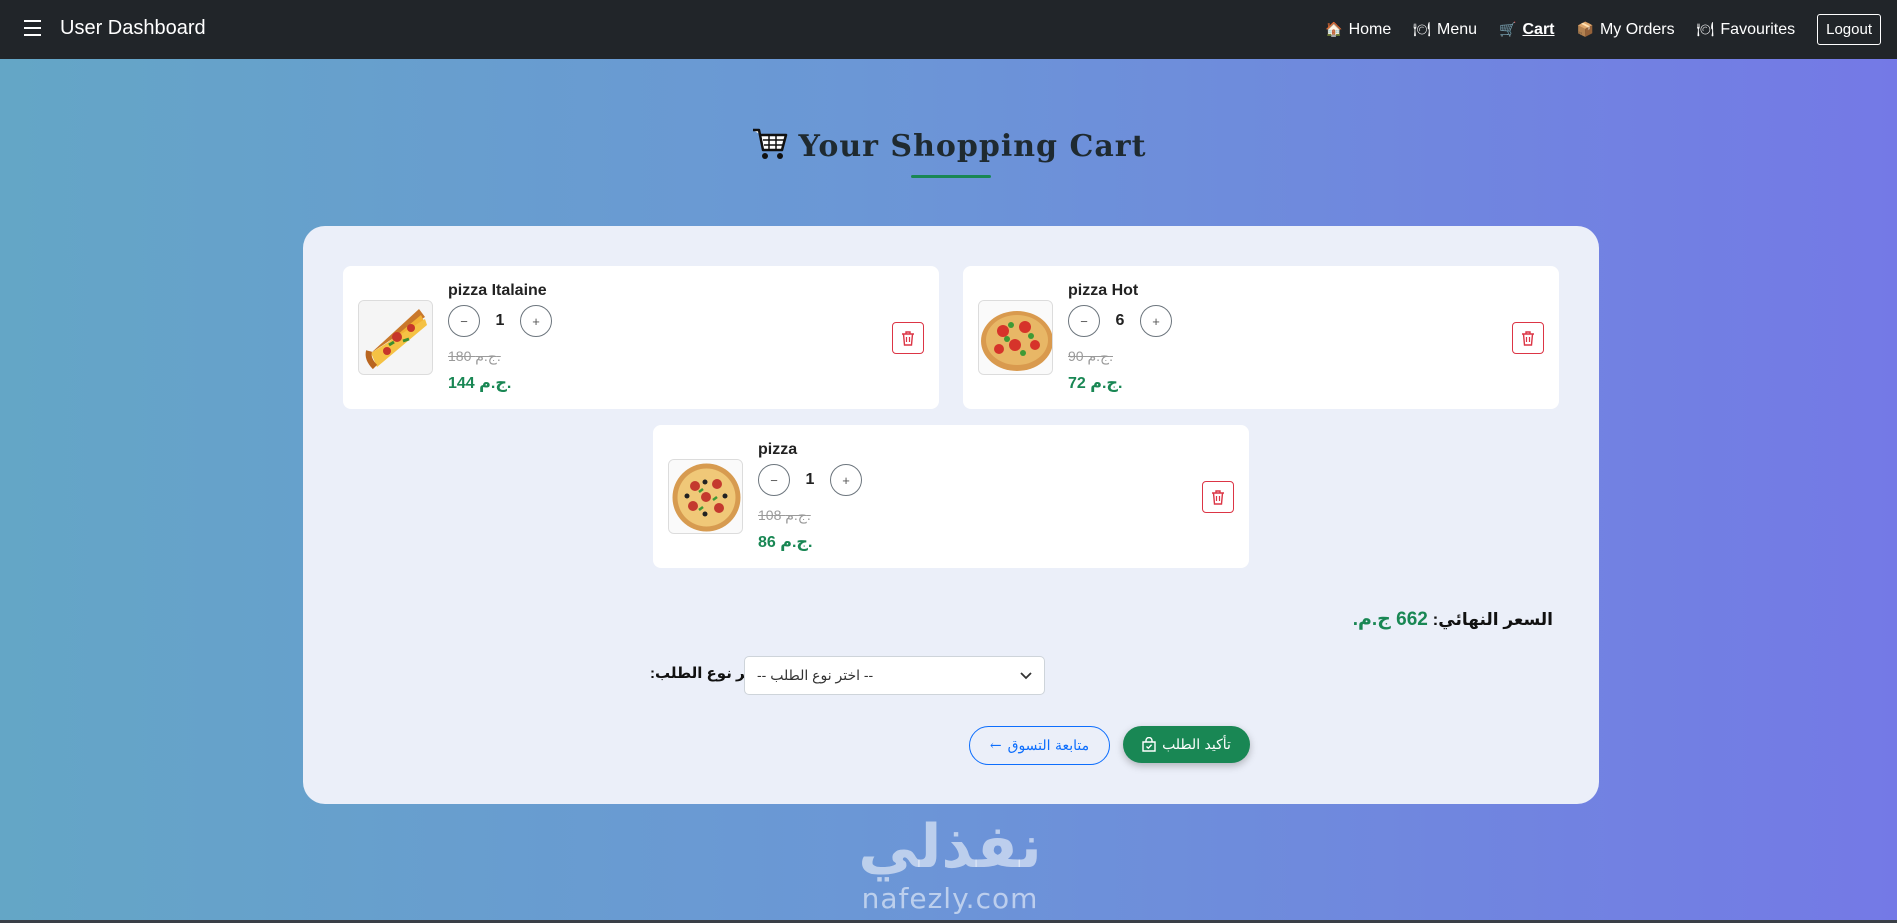 Image resolution: width=1897 pixels, height=923 pixels. What do you see at coordinates (1849, 29) in the screenshot?
I see `logout-button: Logout` at bounding box center [1849, 29].